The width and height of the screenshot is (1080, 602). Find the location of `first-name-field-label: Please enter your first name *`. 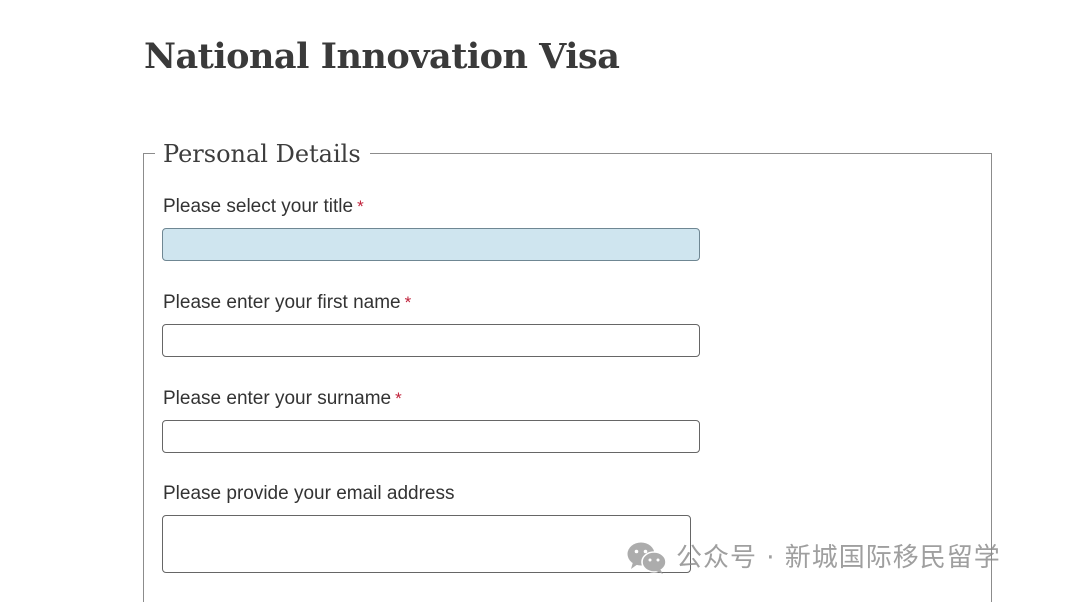

first-name-field-label: Please enter your first name * is located at coordinates (287, 303).